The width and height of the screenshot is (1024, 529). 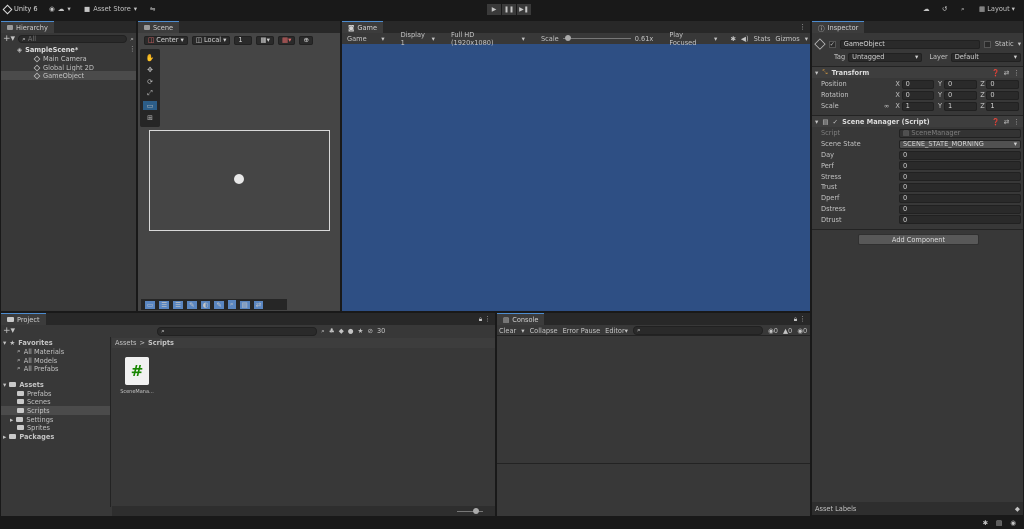 I want to click on cache-icon: ▤, so click(x=999, y=523).